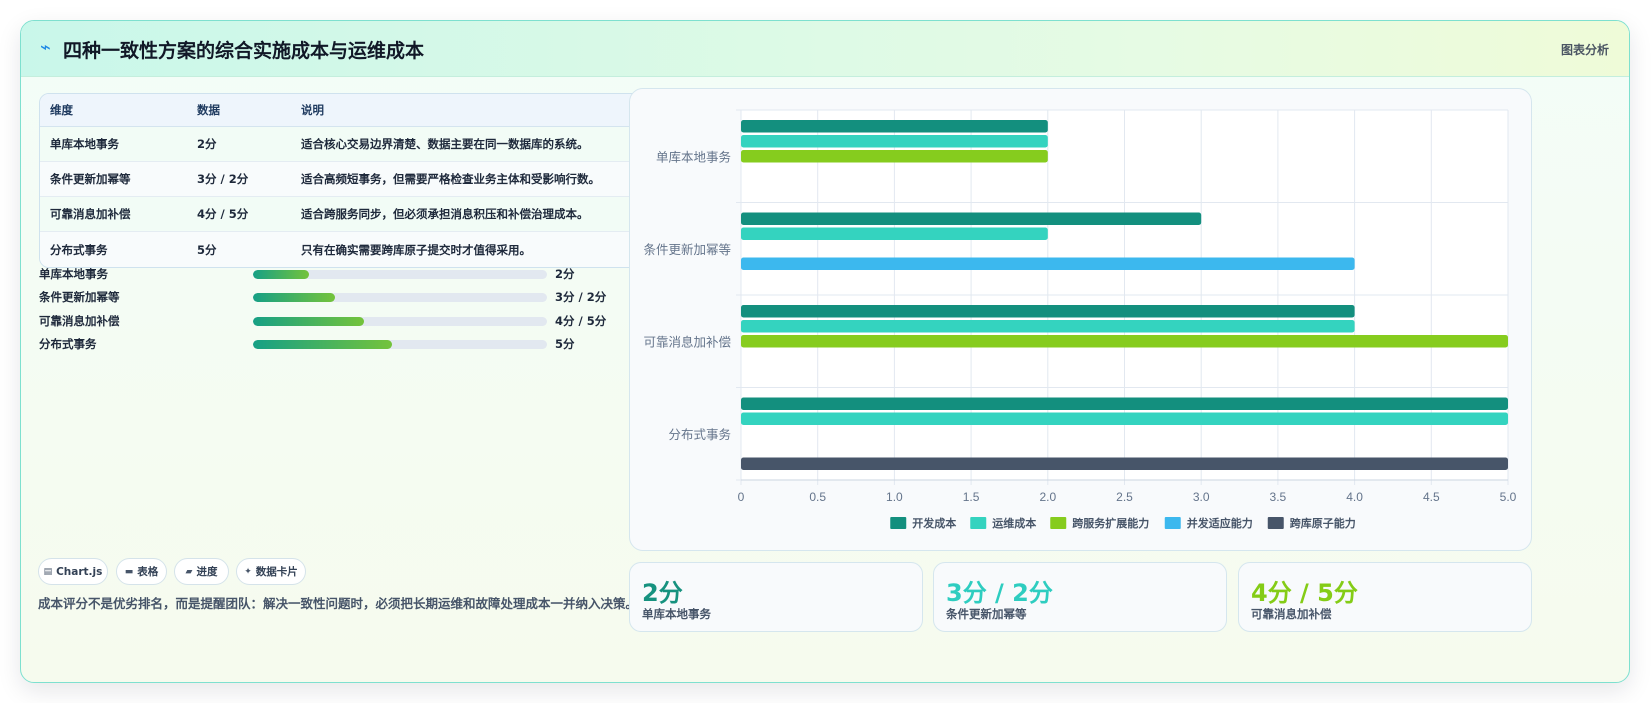 This screenshot has height=703, width=1651. I want to click on row-dimension: 分布式事务, so click(79, 249).